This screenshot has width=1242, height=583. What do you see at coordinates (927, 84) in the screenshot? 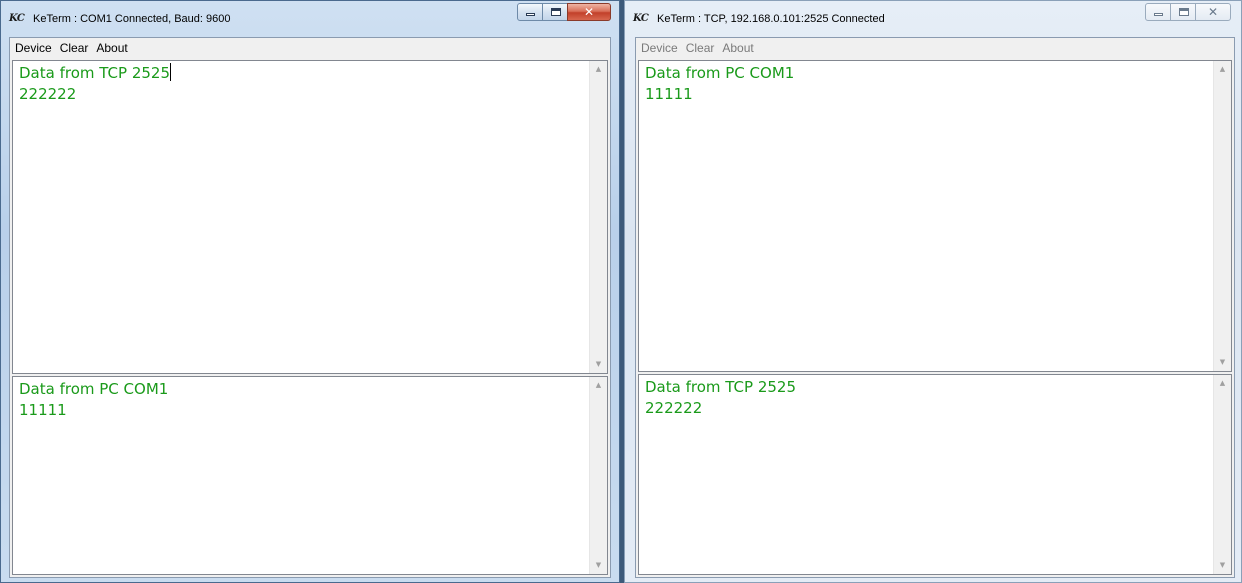
I see `receive-text: Data from PC COM1 11111` at bounding box center [927, 84].